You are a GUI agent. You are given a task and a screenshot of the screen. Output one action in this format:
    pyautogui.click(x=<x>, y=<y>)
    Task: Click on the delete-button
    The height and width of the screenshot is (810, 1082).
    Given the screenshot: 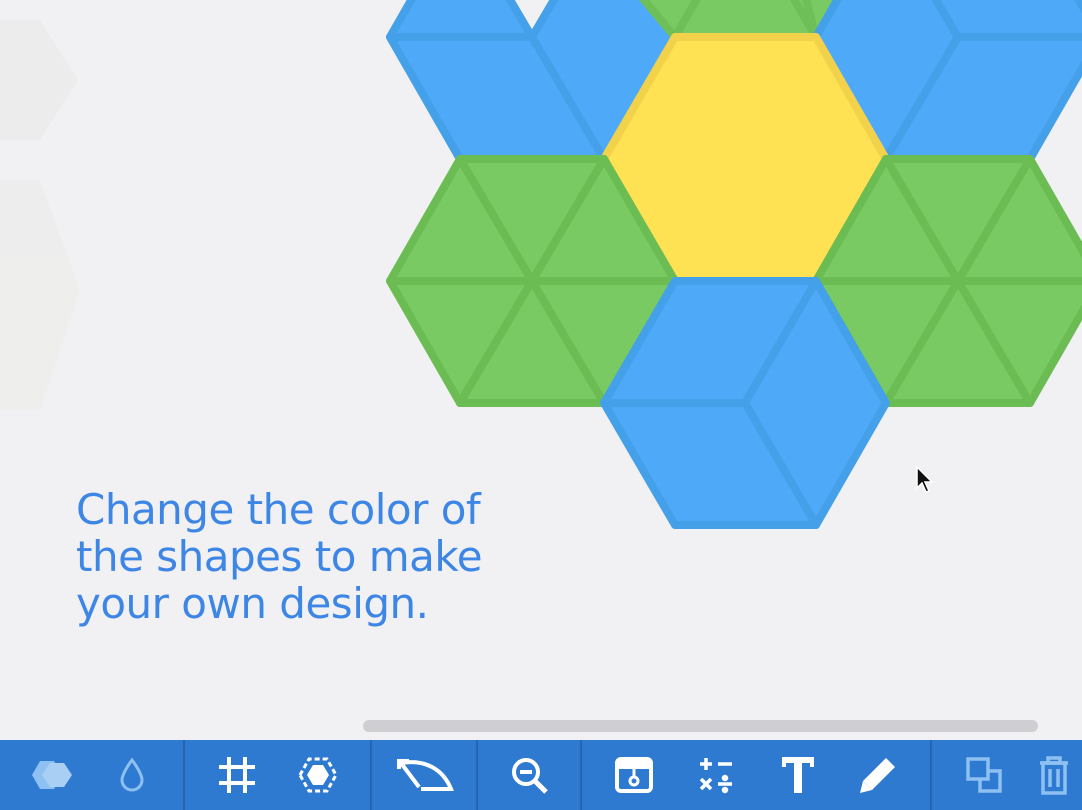 What is the action you would take?
    pyautogui.click(x=1058, y=775)
    